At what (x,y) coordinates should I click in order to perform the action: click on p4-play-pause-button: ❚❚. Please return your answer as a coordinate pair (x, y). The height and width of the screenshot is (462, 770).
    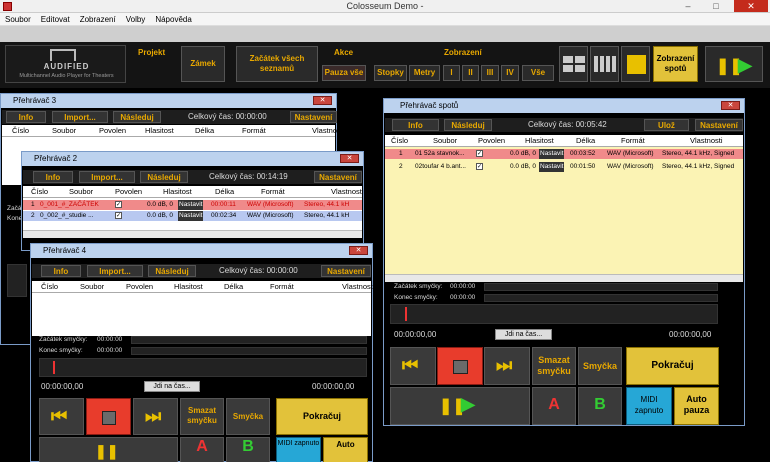
    Looking at the image, I should click on (108, 449).